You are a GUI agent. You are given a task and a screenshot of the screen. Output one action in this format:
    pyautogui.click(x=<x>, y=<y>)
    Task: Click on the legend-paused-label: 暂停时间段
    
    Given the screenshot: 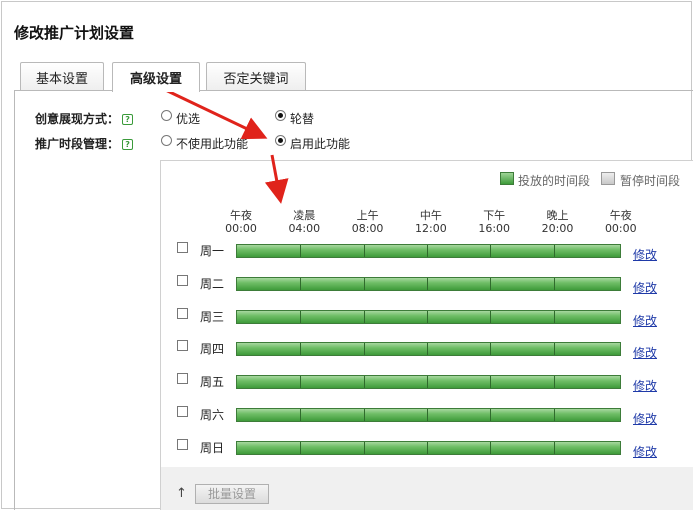 What is the action you would take?
    pyautogui.click(x=650, y=181)
    